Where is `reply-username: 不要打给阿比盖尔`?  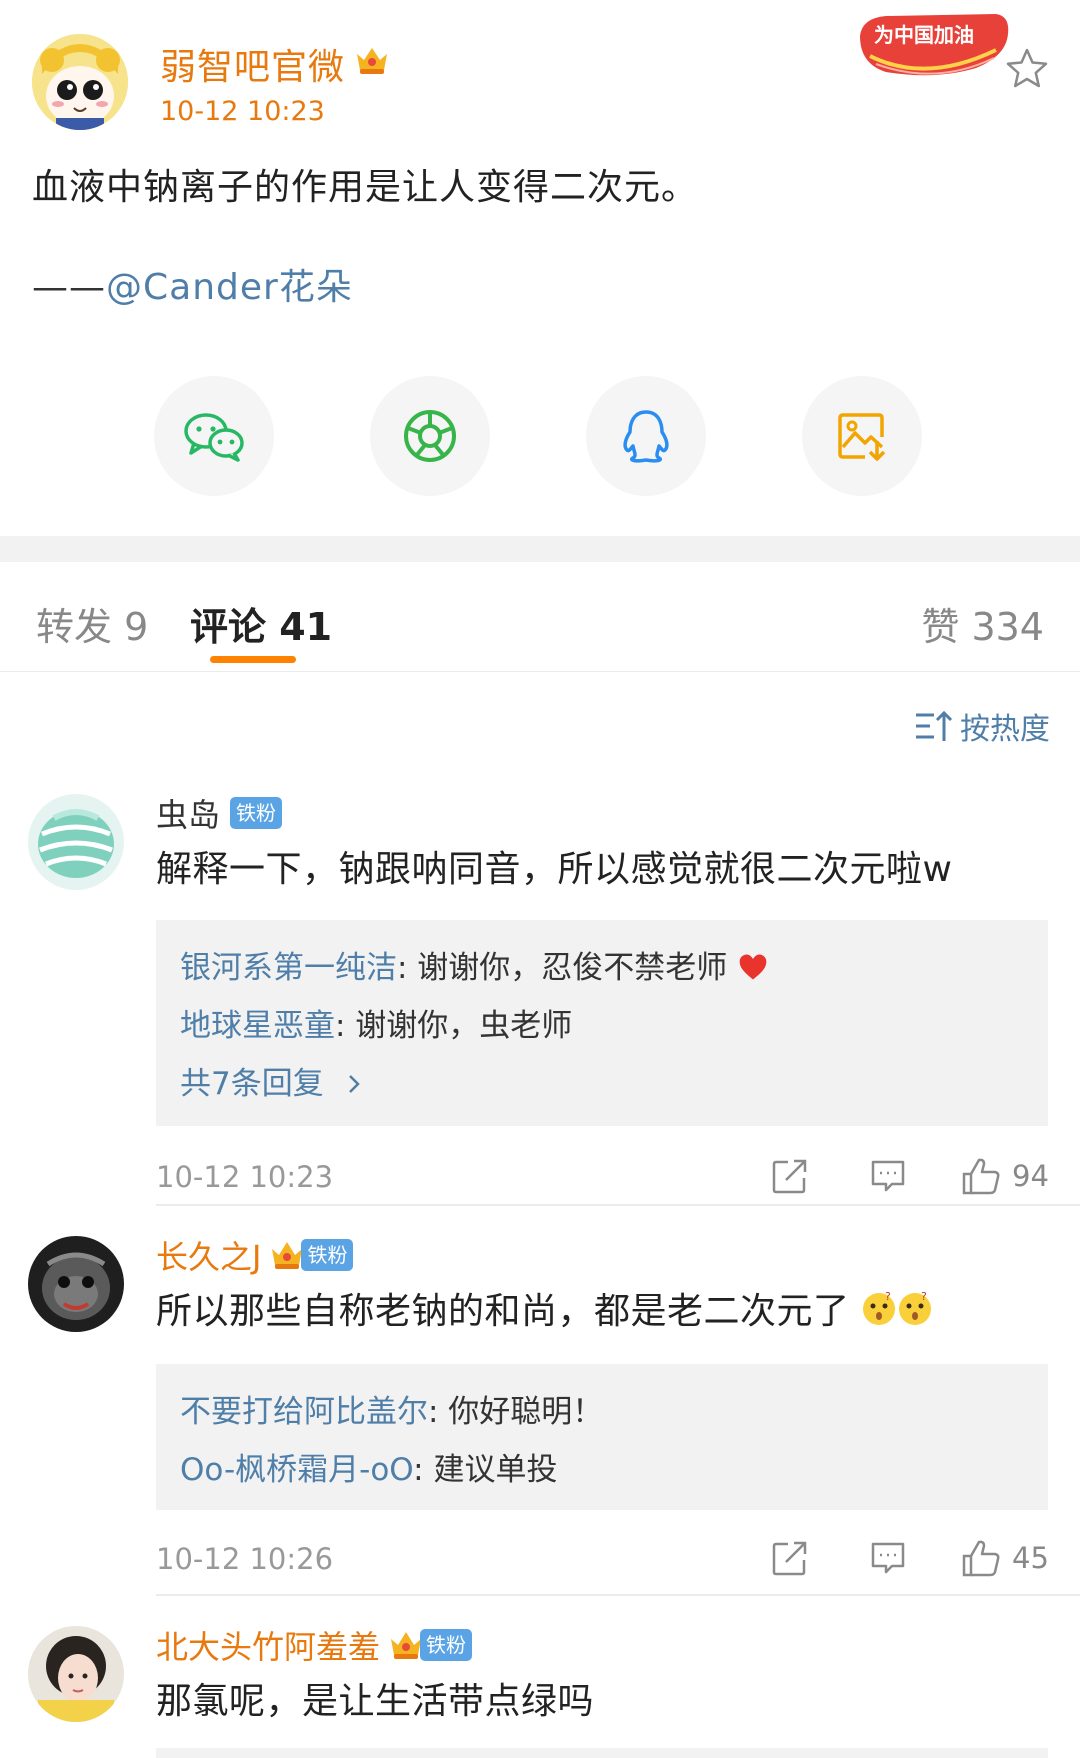 reply-username: 不要打给阿比盖尔 is located at coordinates (304, 1412).